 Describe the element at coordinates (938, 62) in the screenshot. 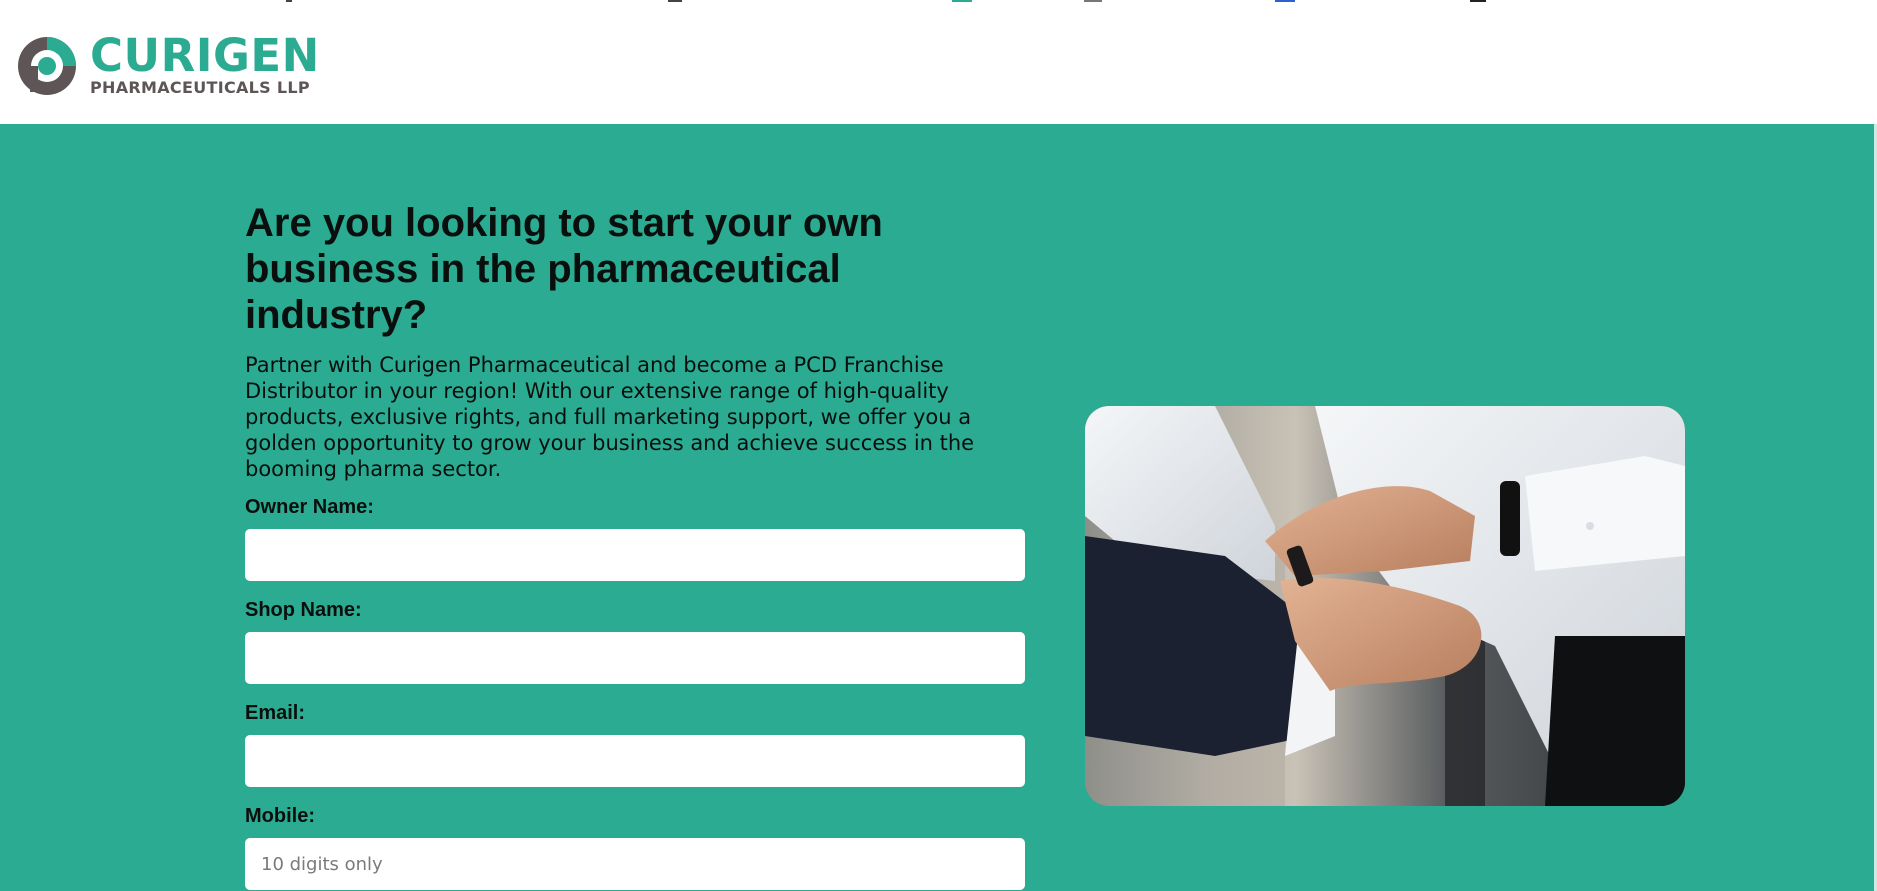

I see `site-header: CURIGEN PHARMACEUTICALS LLP` at that location.